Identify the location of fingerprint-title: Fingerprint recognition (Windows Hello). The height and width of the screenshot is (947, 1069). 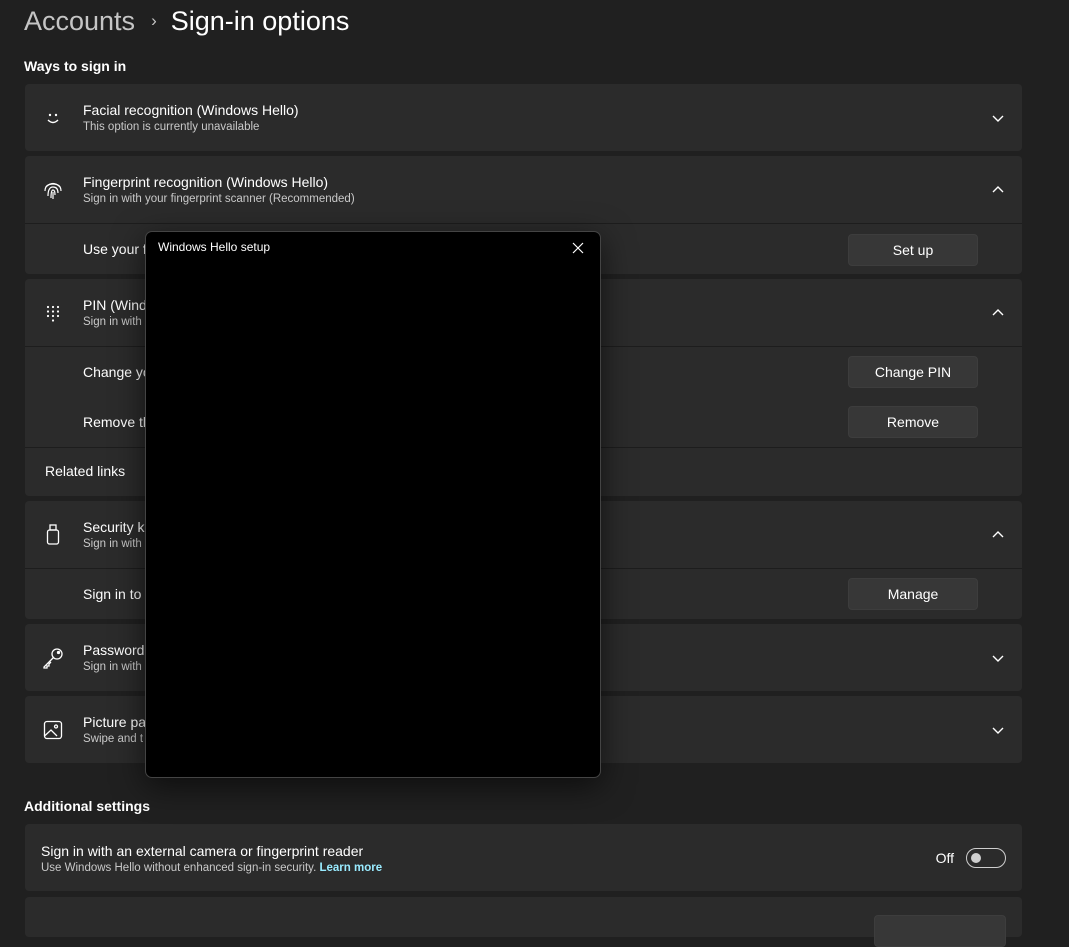
(206, 182).